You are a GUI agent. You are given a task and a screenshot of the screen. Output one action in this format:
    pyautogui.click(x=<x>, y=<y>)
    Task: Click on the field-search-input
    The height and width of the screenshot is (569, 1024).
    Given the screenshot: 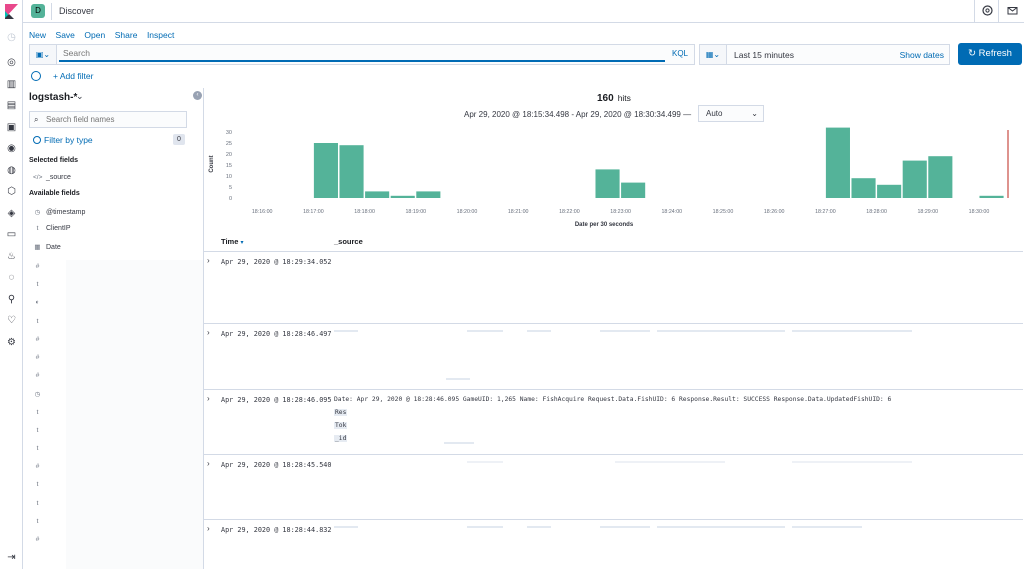 What is the action you would take?
    pyautogui.click(x=114, y=119)
    